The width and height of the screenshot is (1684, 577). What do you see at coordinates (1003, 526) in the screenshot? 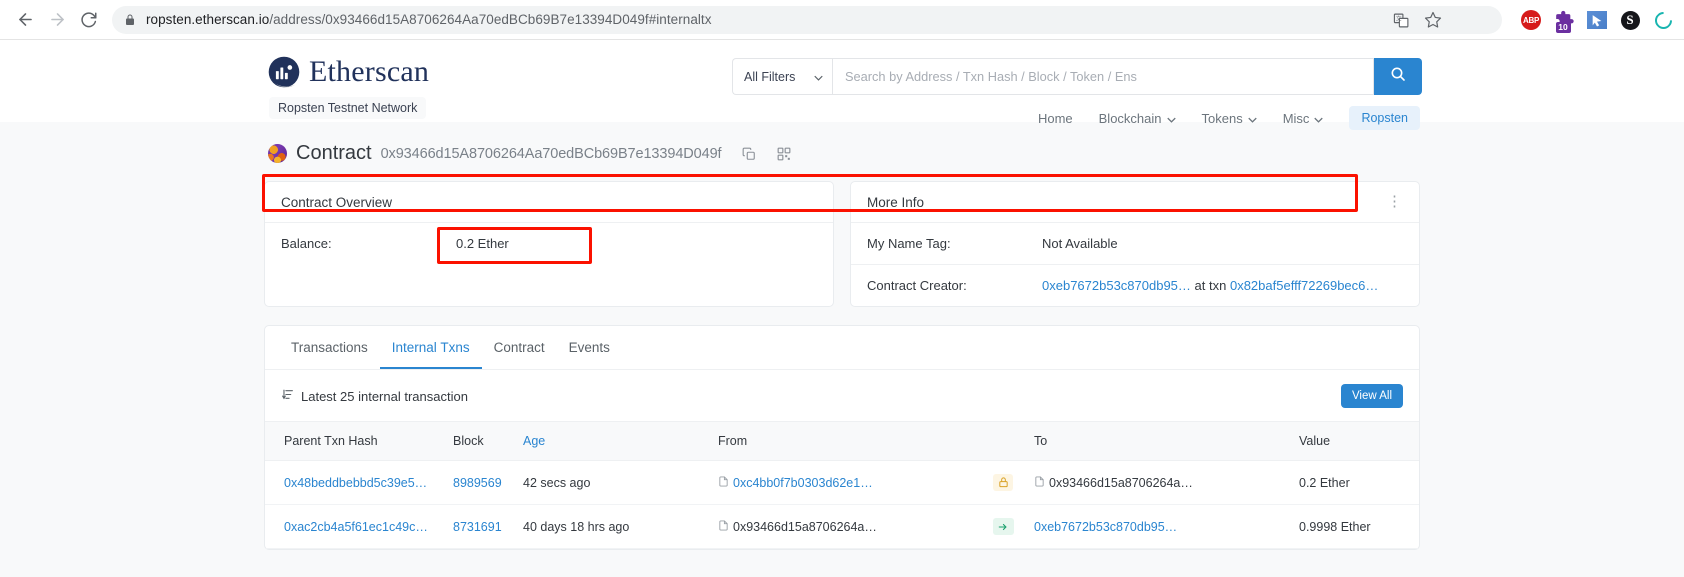
I see `cell-direction` at bounding box center [1003, 526].